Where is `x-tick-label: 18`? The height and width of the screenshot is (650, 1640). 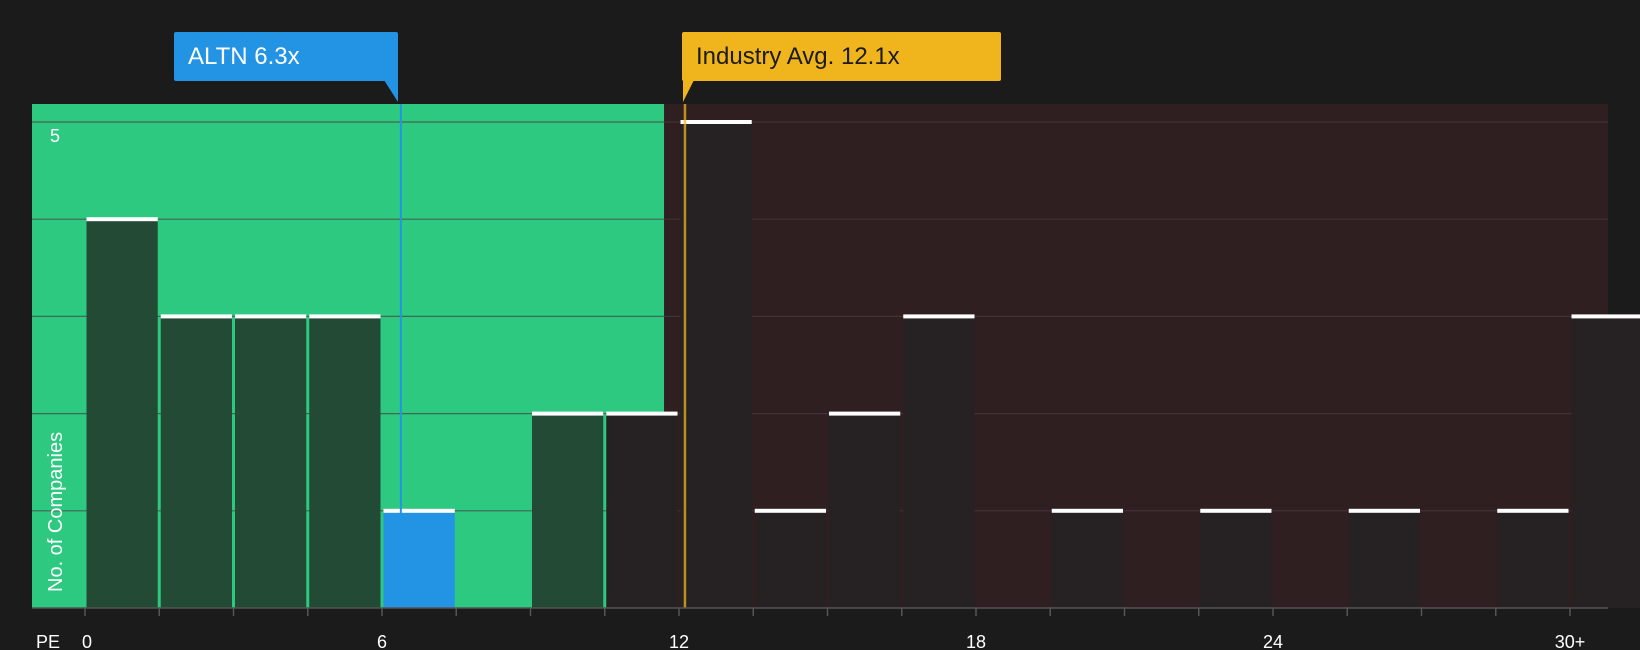 x-tick-label: 18 is located at coordinates (976, 641).